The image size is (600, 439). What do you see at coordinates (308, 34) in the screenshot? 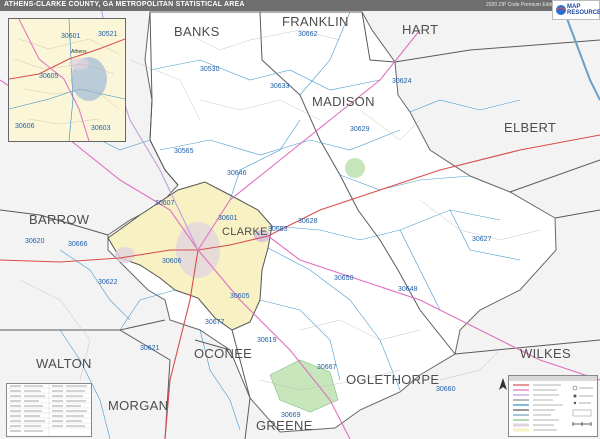
I see `zip-label: 30662` at bounding box center [308, 34].